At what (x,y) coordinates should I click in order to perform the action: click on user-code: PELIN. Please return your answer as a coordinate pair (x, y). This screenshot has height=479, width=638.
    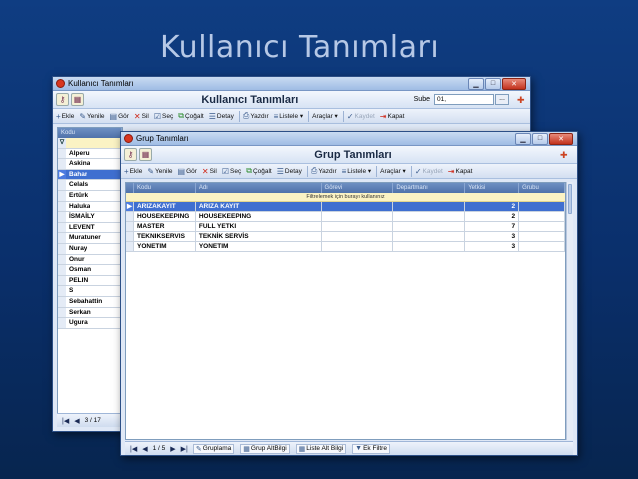
    Looking at the image, I should click on (79, 280).